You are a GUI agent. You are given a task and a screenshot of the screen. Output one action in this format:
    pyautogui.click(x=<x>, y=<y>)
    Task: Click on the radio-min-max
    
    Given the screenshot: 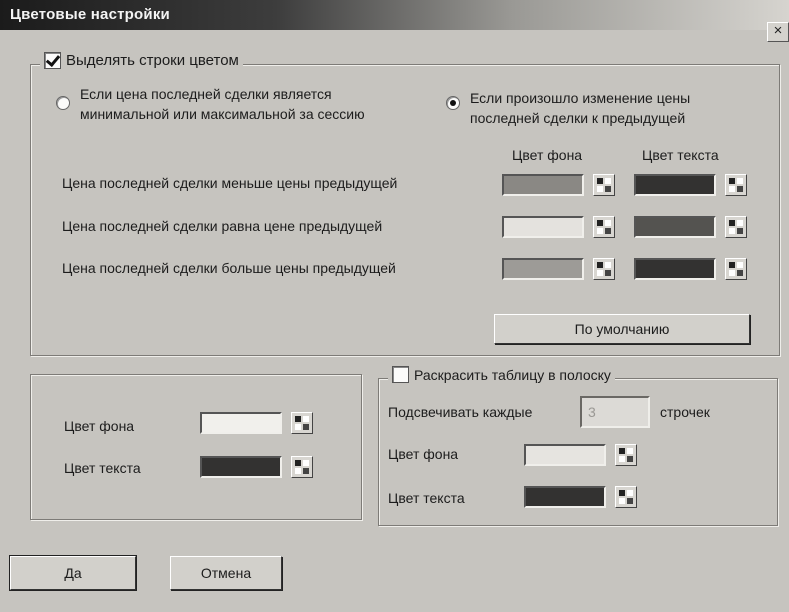 What is the action you would take?
    pyautogui.click(x=63, y=103)
    